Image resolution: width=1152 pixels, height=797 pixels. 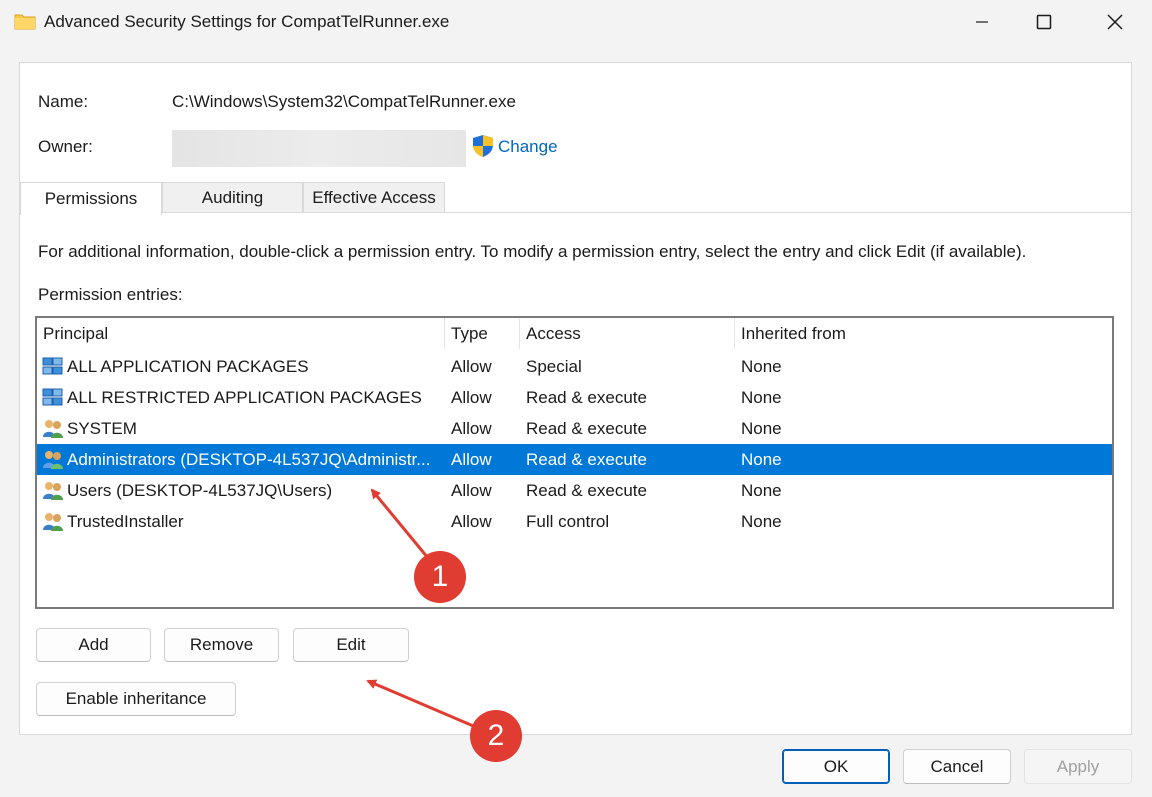 I want to click on tab-permissions: Permissions, so click(x=91, y=198).